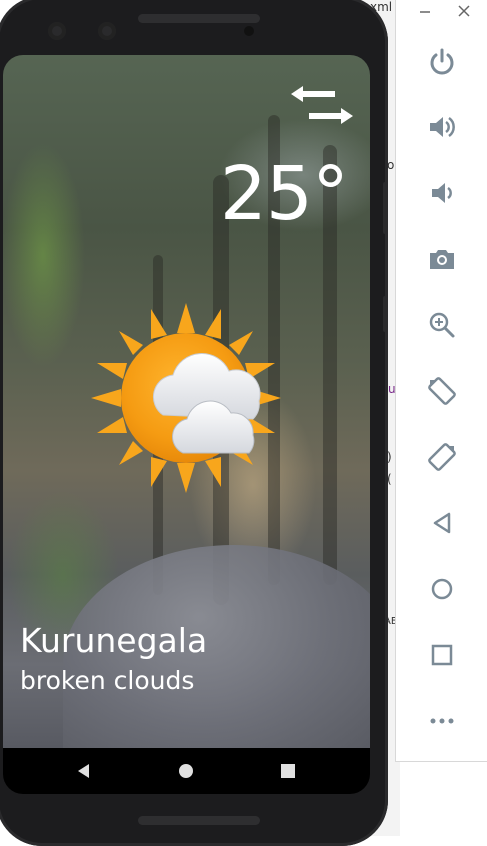 The width and height of the screenshot is (487, 846). Describe the element at coordinates (288, 771) in the screenshot. I see `recents-icon` at that location.